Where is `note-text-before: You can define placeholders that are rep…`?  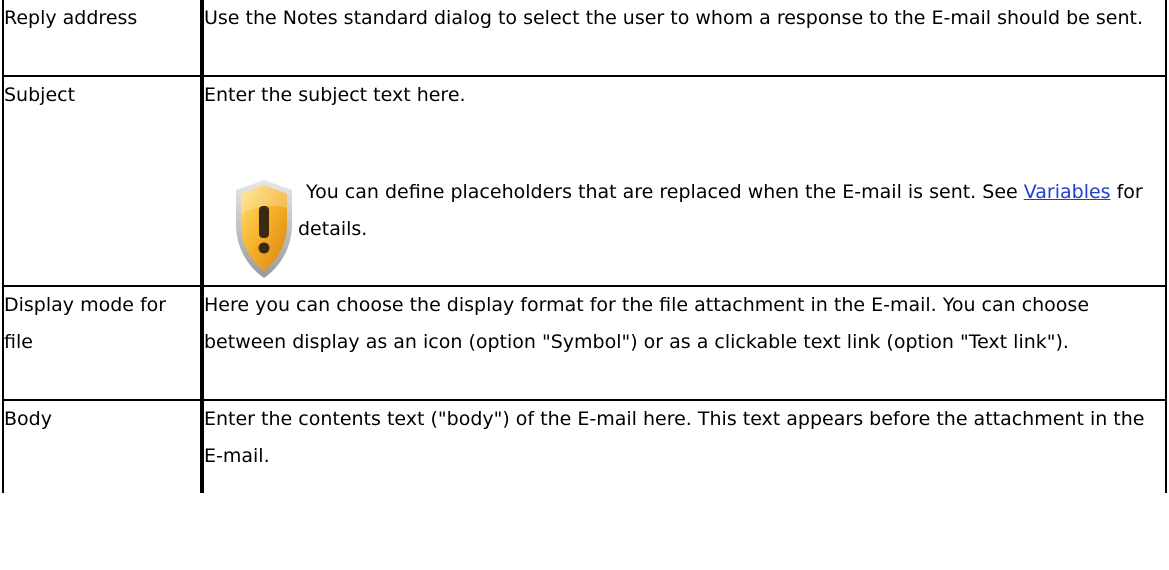 note-text-before: You can define placeholders that are rep… is located at coordinates (665, 192).